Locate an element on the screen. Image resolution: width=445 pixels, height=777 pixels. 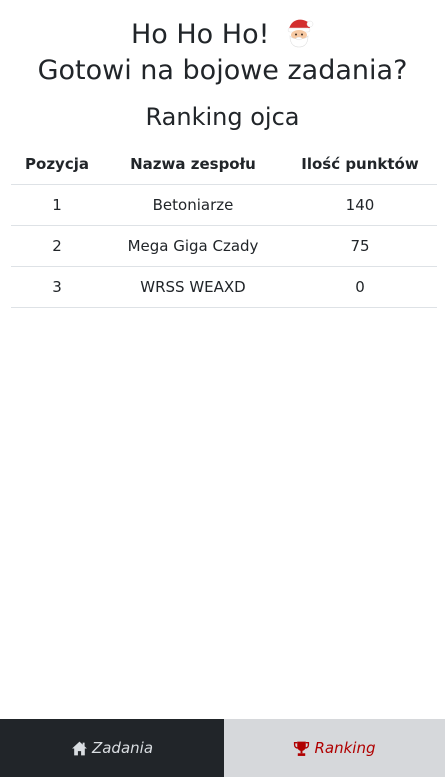
headline-line-2: Gotowi na bojowe zadania? is located at coordinates (222, 70).